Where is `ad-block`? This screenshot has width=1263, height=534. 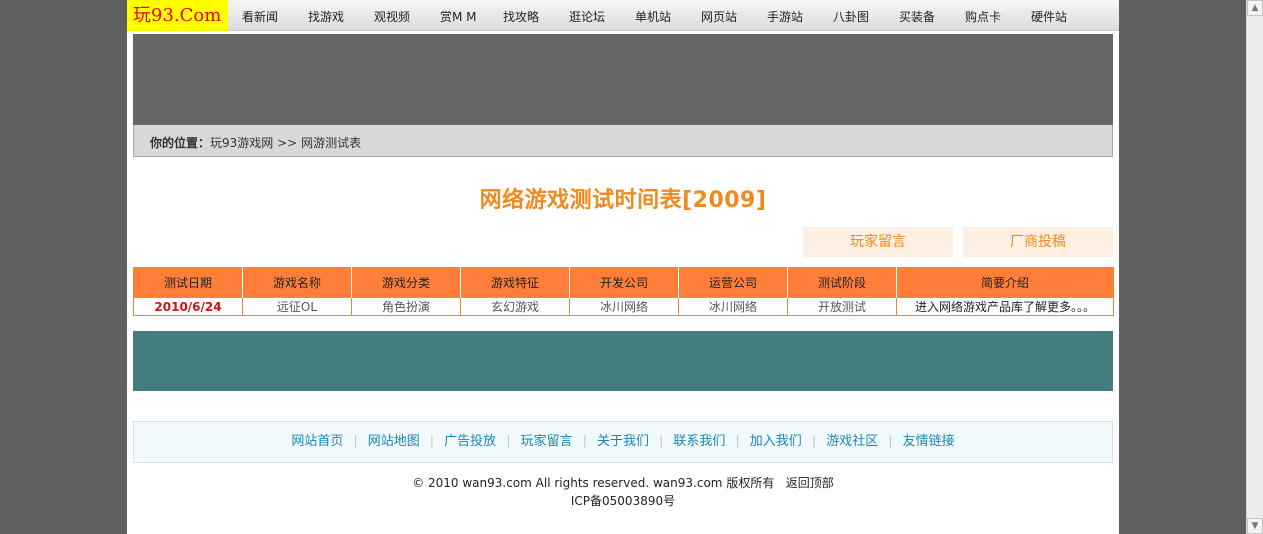
ad-block is located at coordinates (623, 361).